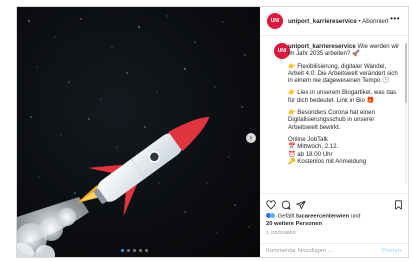  I want to click on liker-name: tucareercenterwien, so click(322, 217).